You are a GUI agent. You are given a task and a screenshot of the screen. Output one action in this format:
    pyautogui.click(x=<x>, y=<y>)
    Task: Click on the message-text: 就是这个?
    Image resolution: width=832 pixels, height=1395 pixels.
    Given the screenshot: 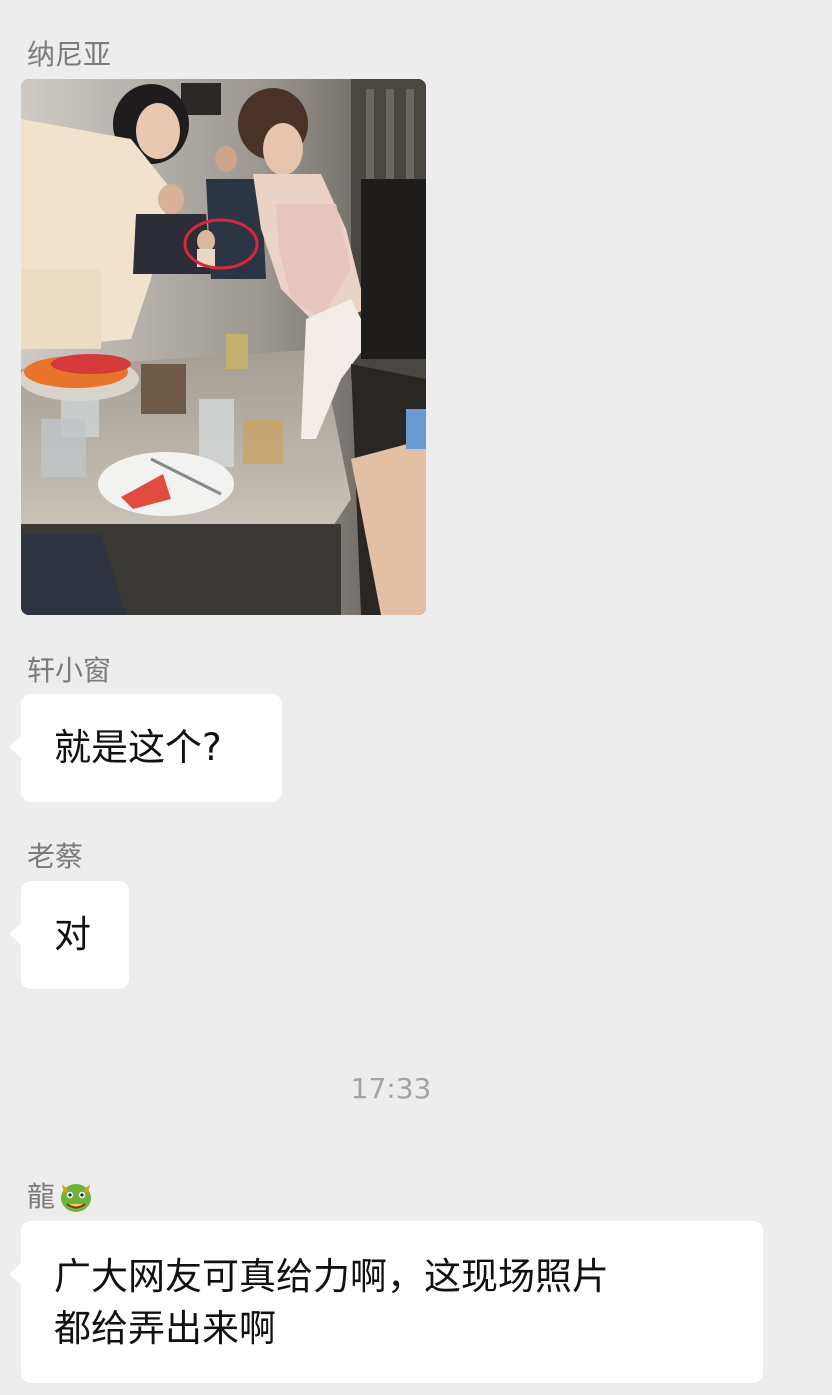 What is the action you would take?
    pyautogui.click(x=138, y=747)
    